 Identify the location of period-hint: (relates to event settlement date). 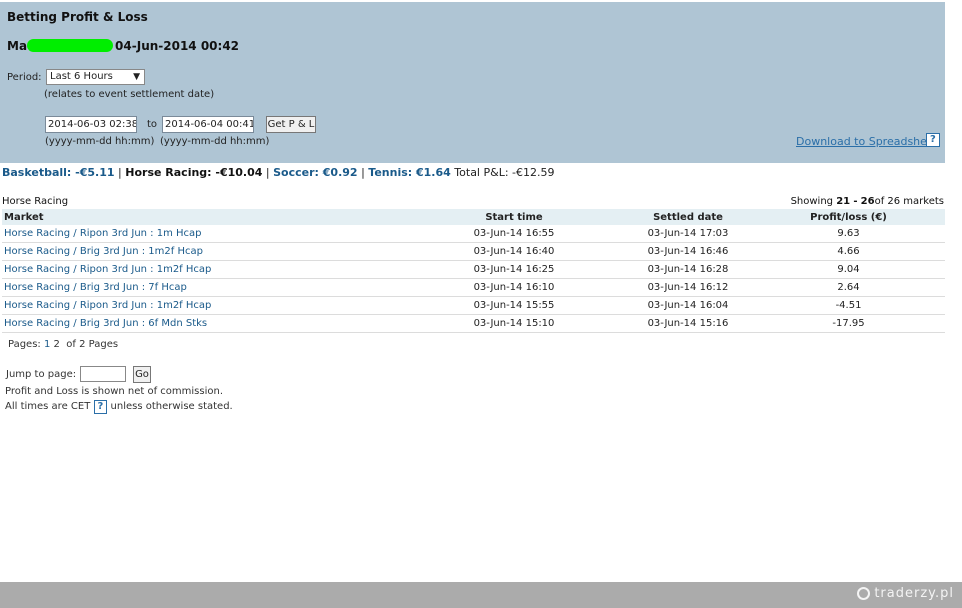
(129, 94).